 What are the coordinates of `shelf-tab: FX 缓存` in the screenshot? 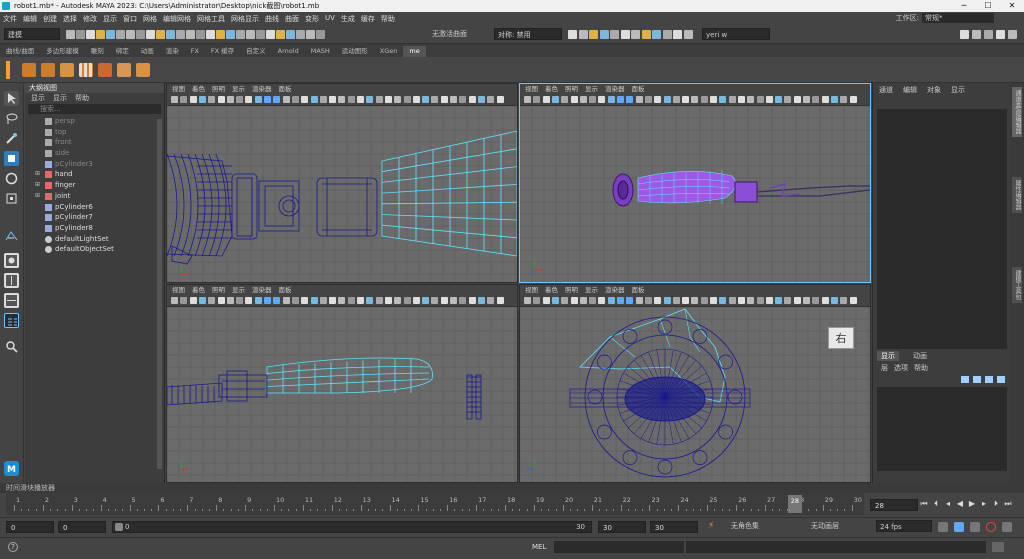 It's located at (222, 51).